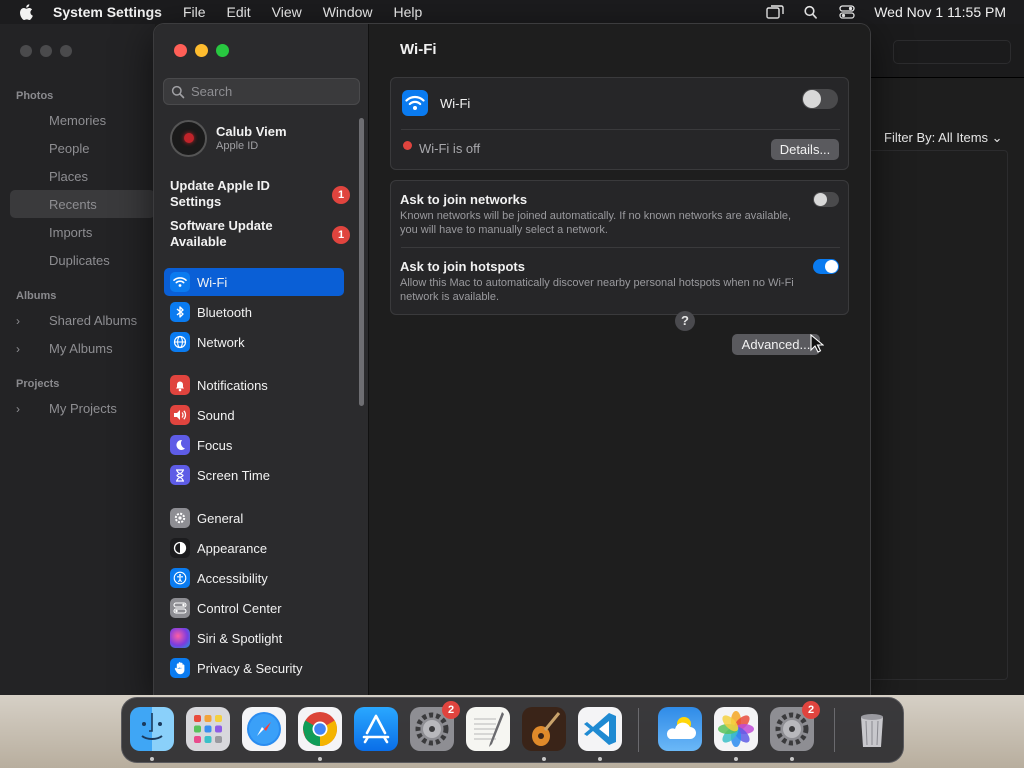 This screenshot has height=768, width=1024. What do you see at coordinates (215, 445) in the screenshot?
I see `sidebar-item-label: Focus` at bounding box center [215, 445].